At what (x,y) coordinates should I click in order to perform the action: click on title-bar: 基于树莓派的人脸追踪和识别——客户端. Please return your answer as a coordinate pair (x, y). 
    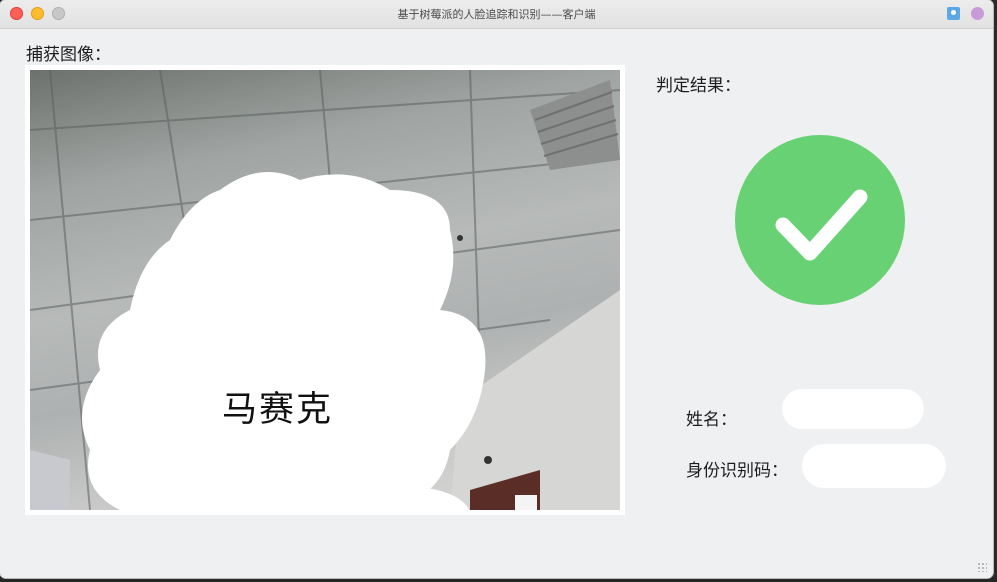
    Looking at the image, I should click on (496, 14).